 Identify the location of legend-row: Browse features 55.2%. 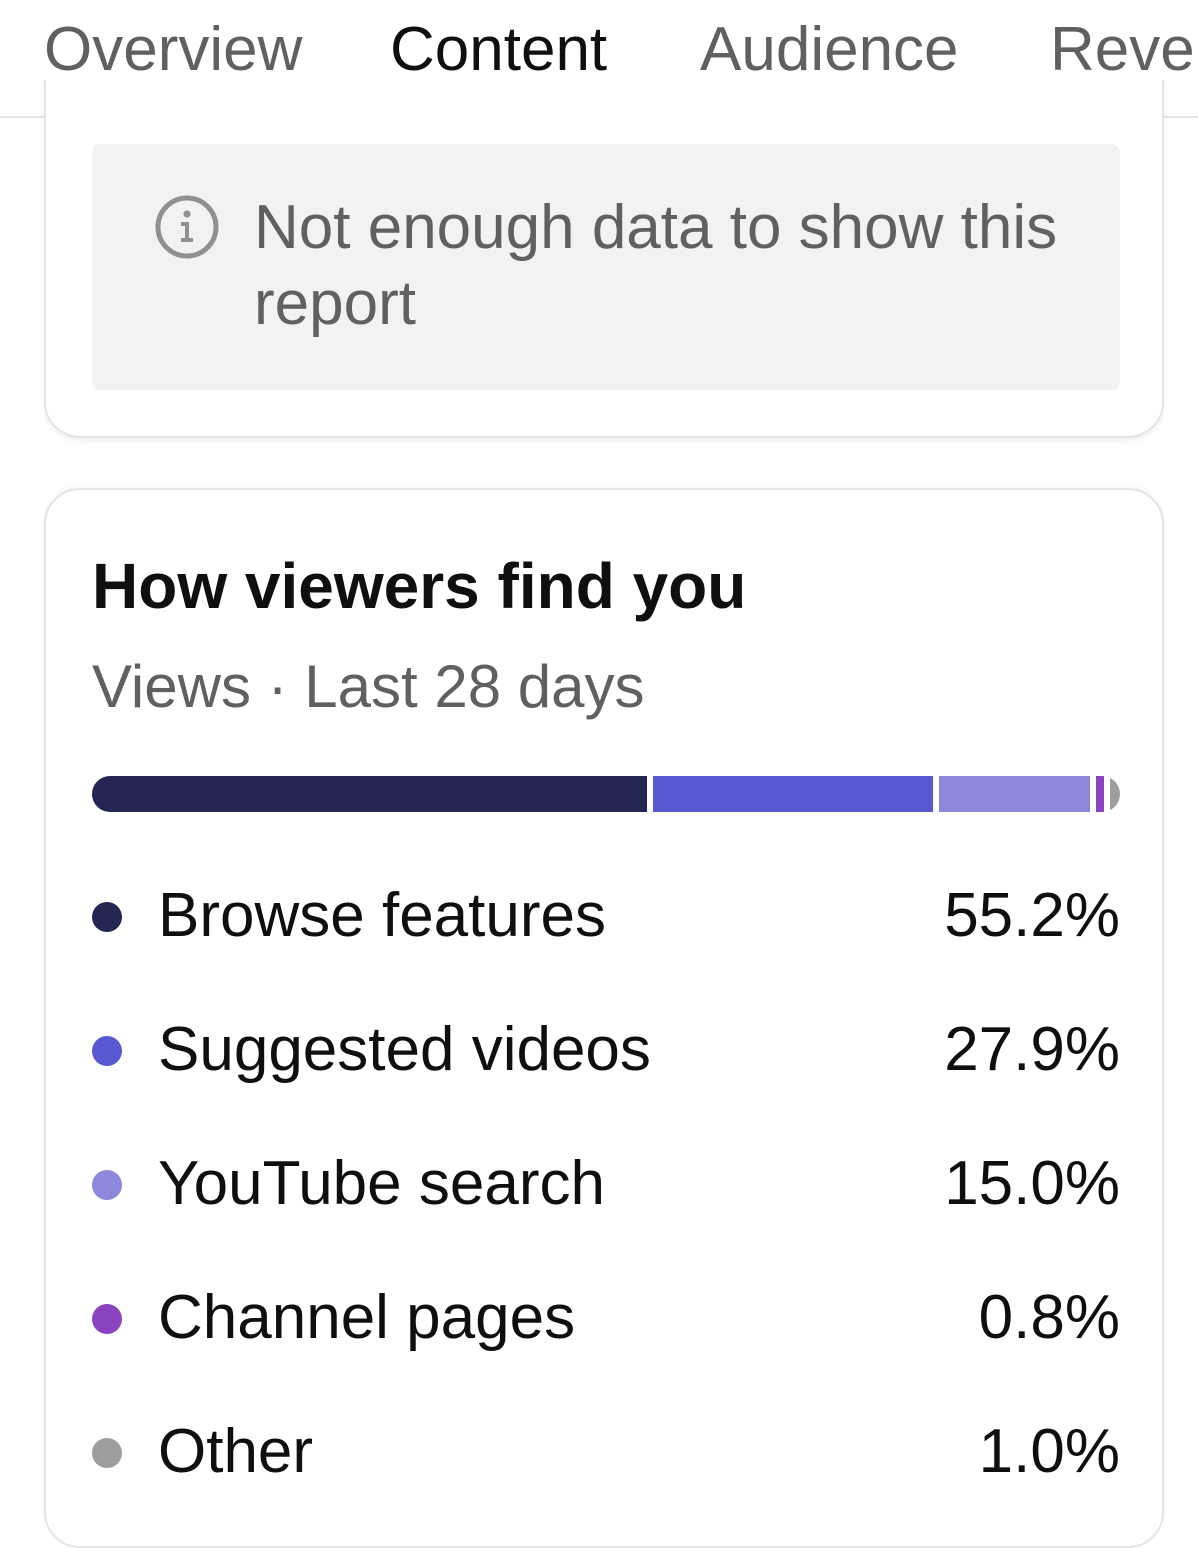
(606, 916).